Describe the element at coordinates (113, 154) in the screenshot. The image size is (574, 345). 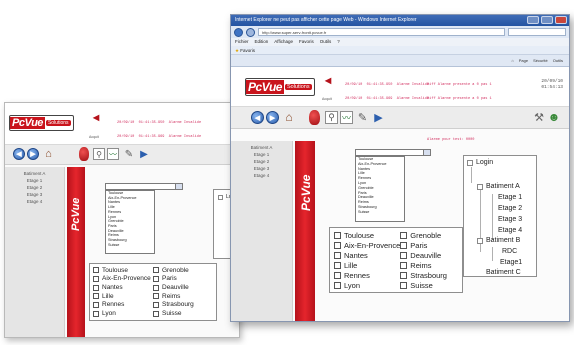
I see `back-trend-icon: 〰` at that location.